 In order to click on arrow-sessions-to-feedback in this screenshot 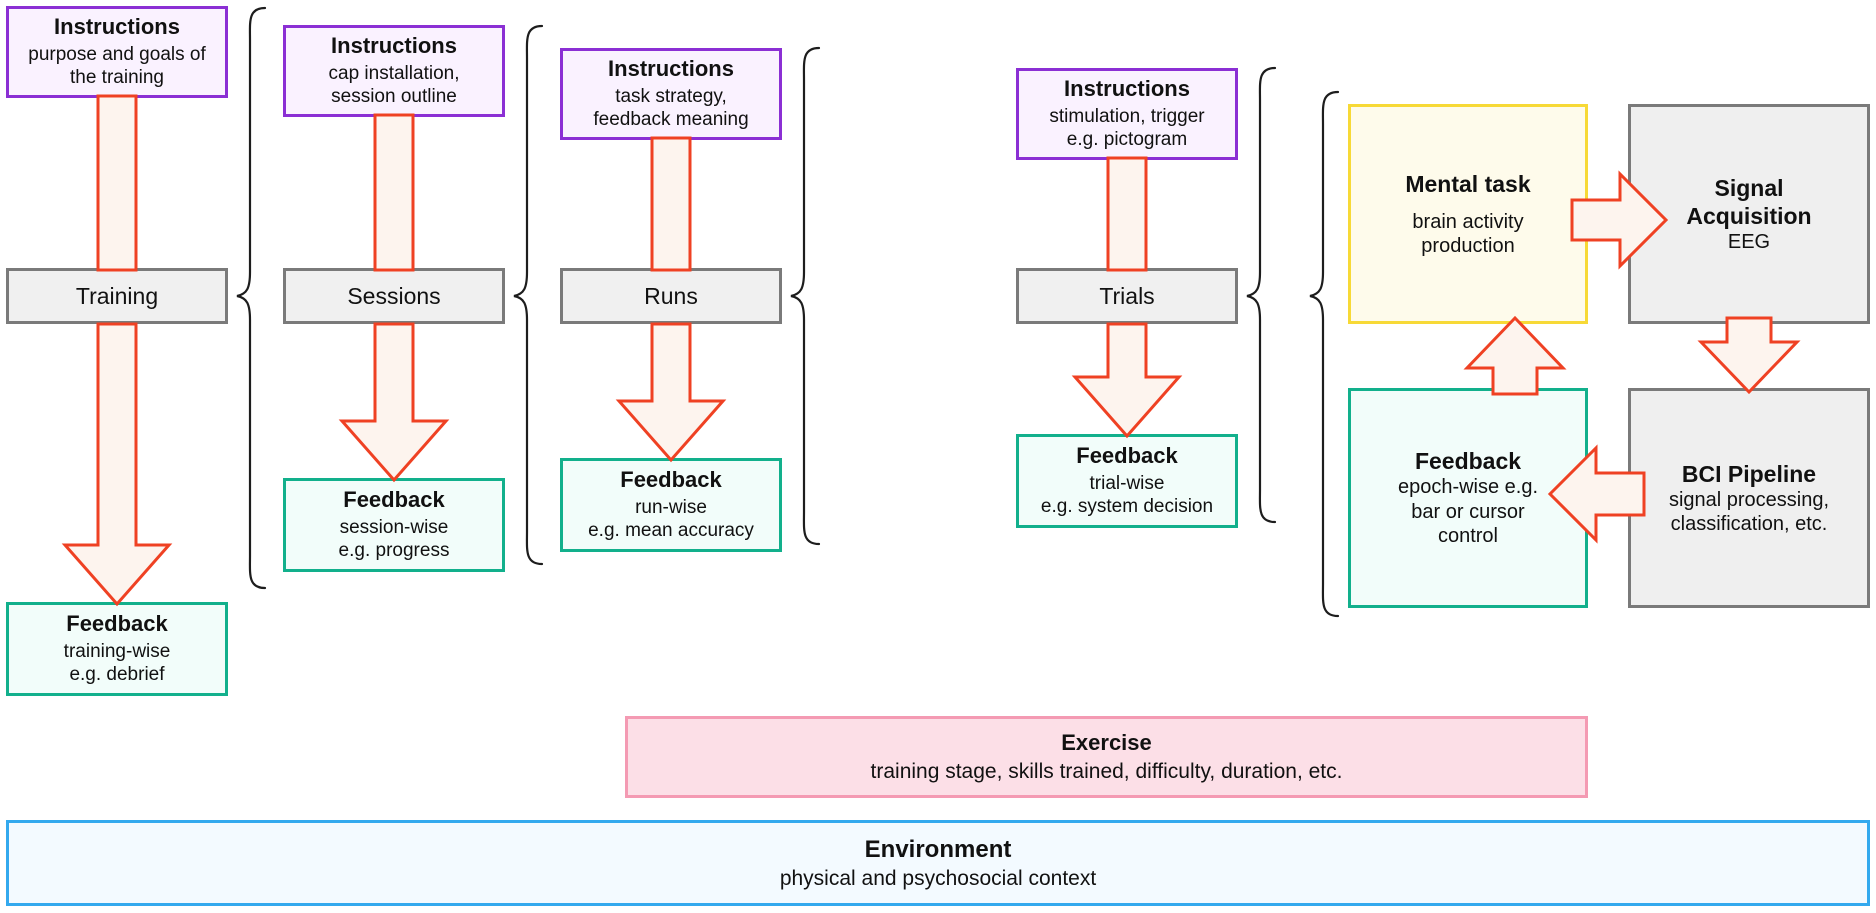, I will do `click(394, 402)`.